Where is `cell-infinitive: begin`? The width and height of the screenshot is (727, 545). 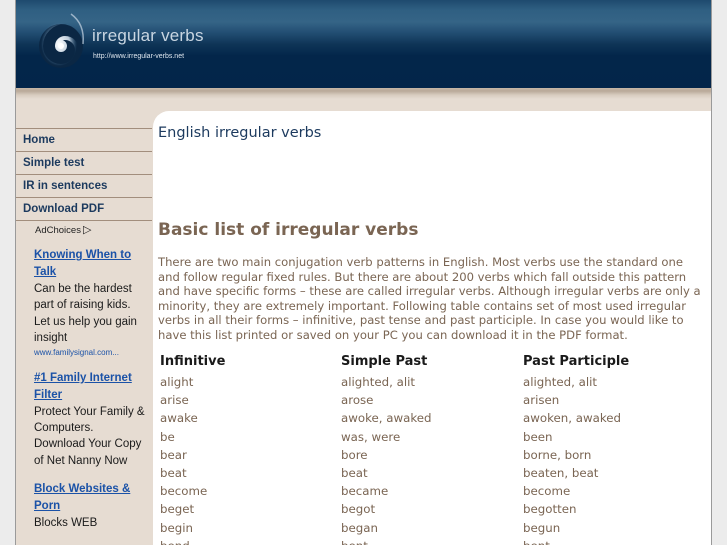
cell-infinitive: begin is located at coordinates (176, 527).